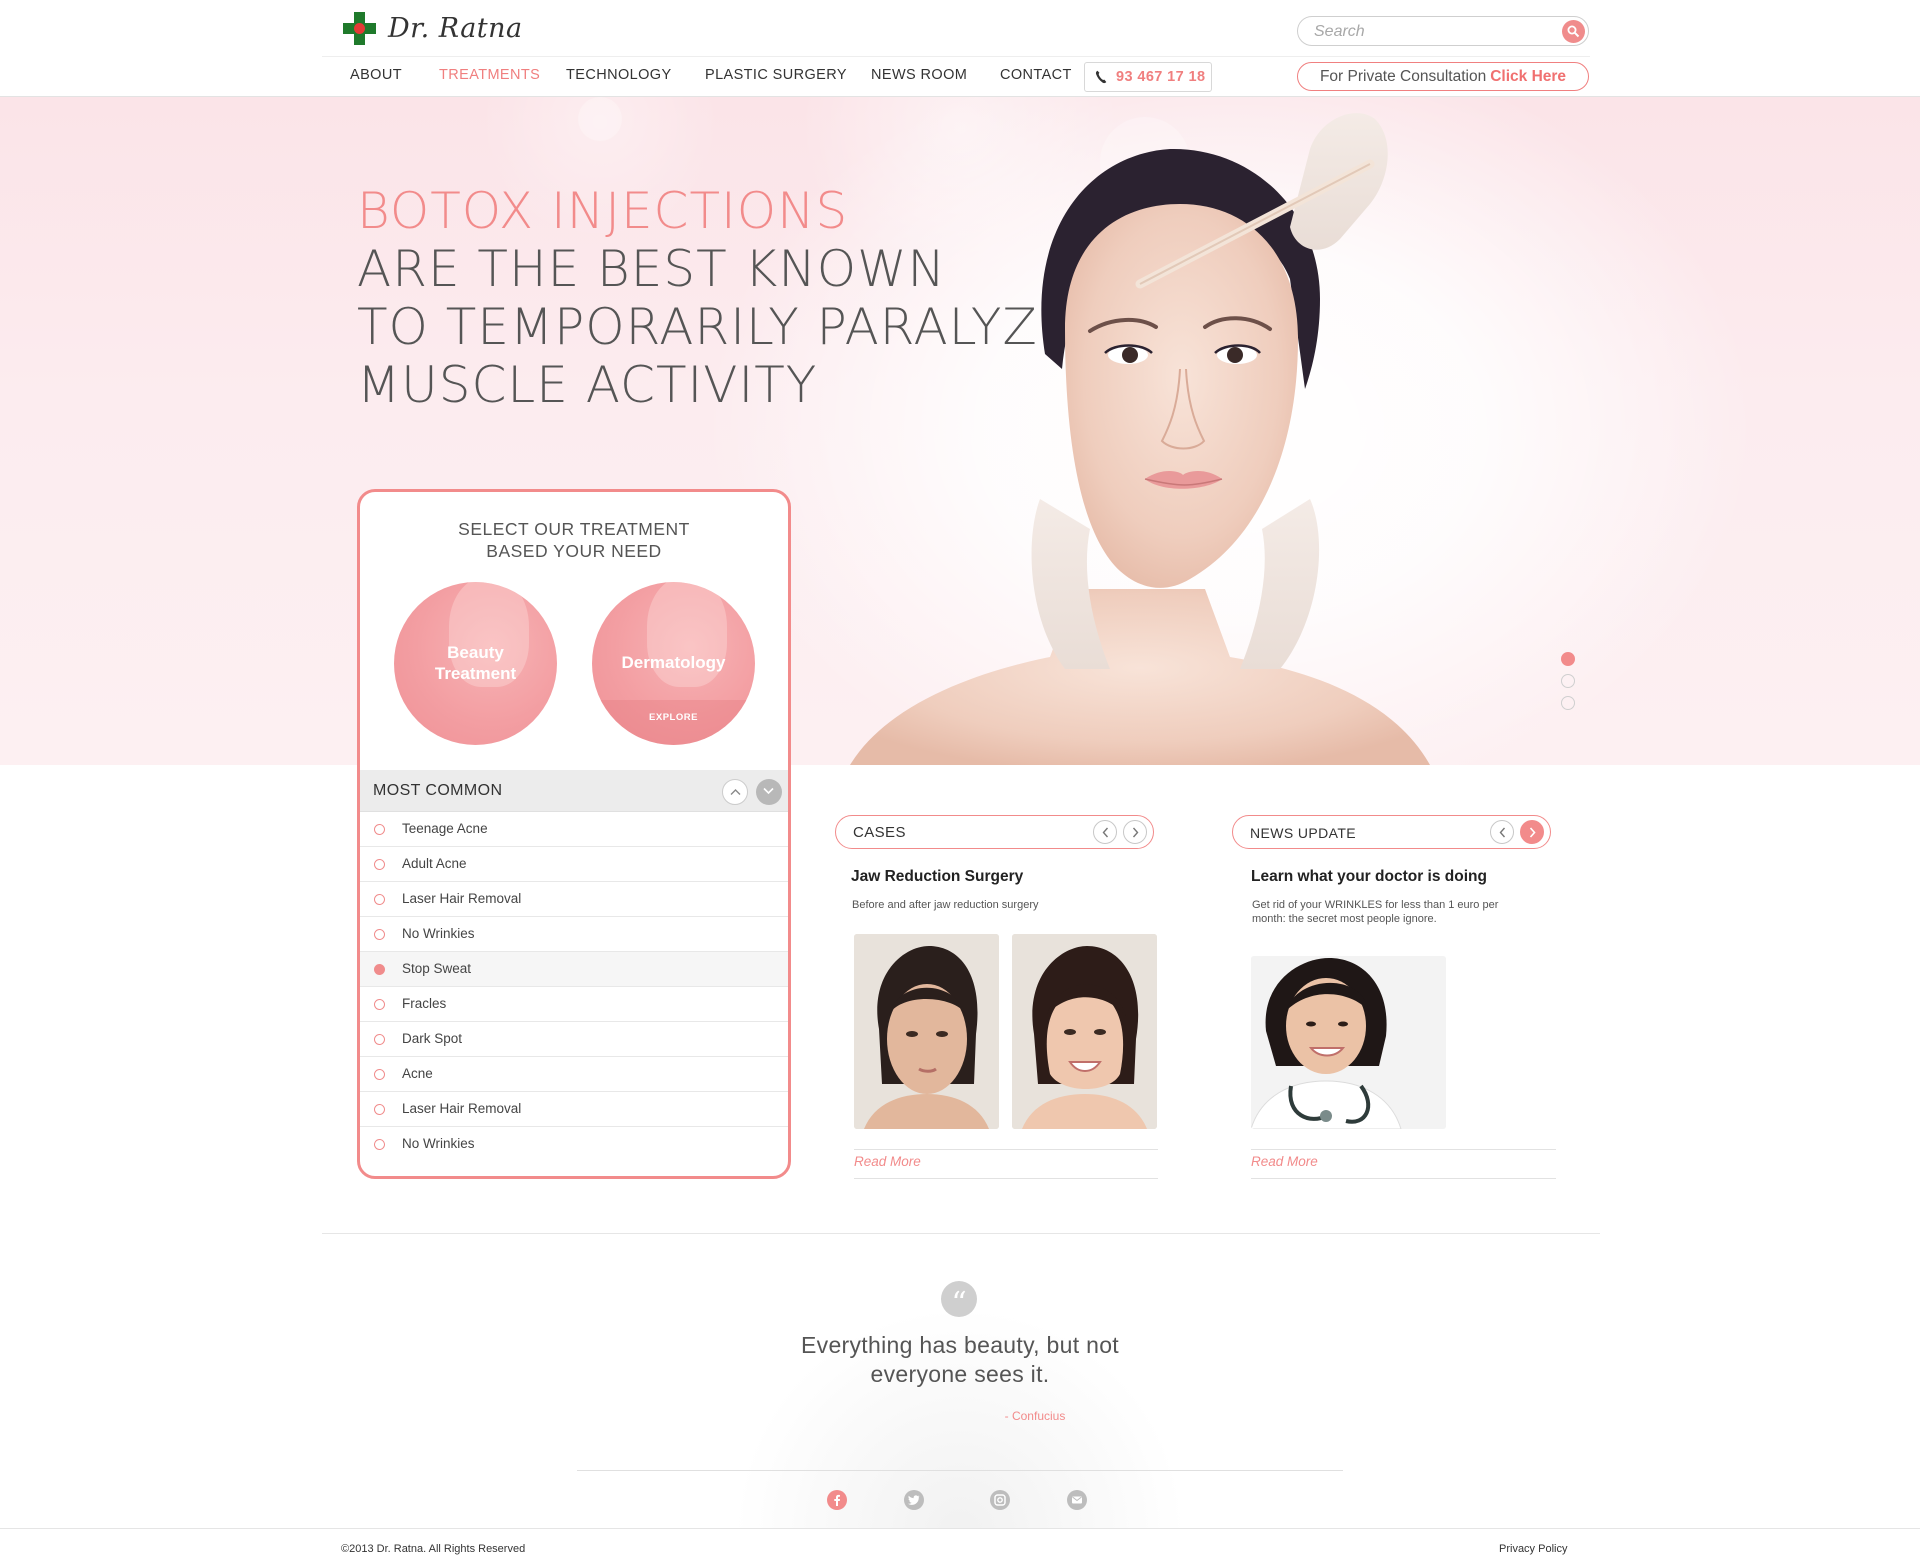  Describe the element at coordinates (574, 529) in the screenshot. I see `treatment-panel-title-line: SELECT OUR TREATMENT` at that location.